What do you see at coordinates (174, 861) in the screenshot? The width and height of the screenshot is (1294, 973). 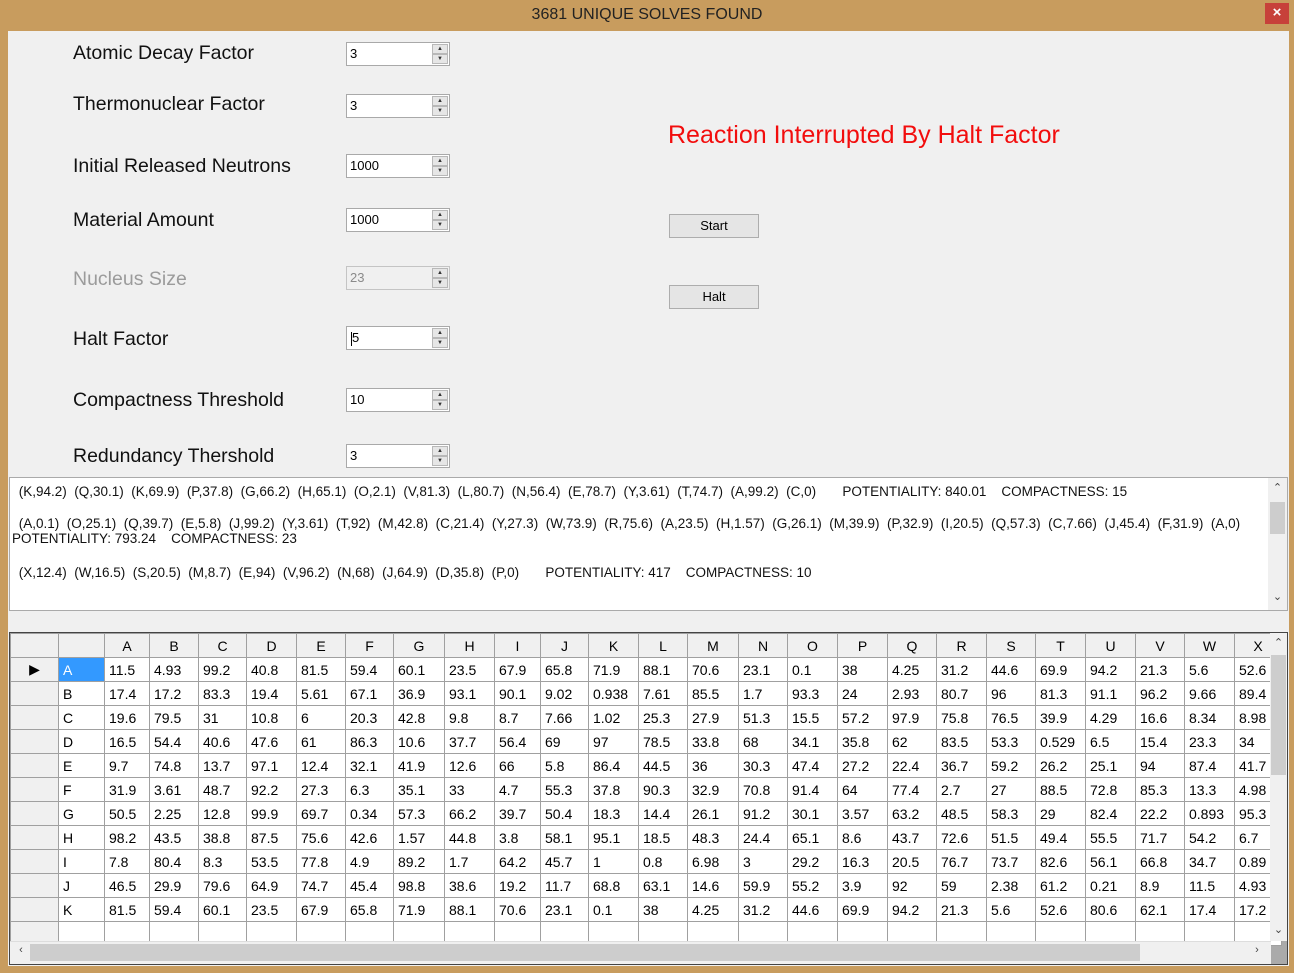 I see `grid-cell: 80.4` at bounding box center [174, 861].